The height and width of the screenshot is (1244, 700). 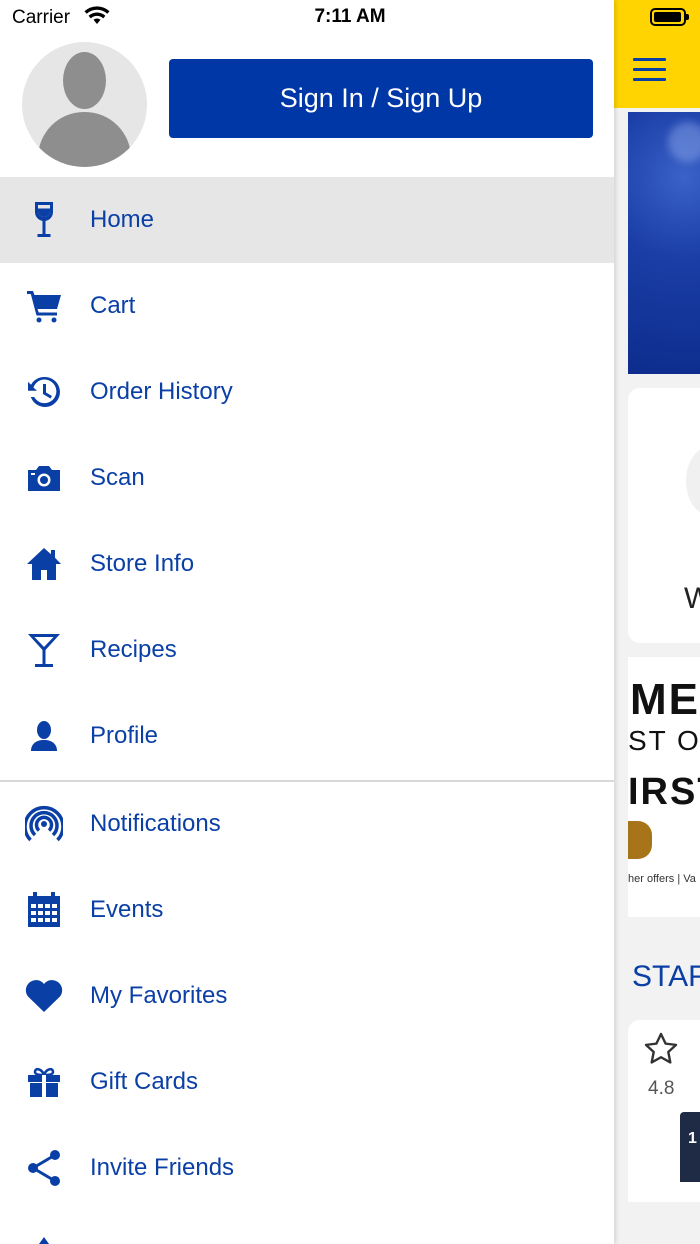 What do you see at coordinates (44, 824) in the screenshot?
I see `broadcast-icon` at bounding box center [44, 824].